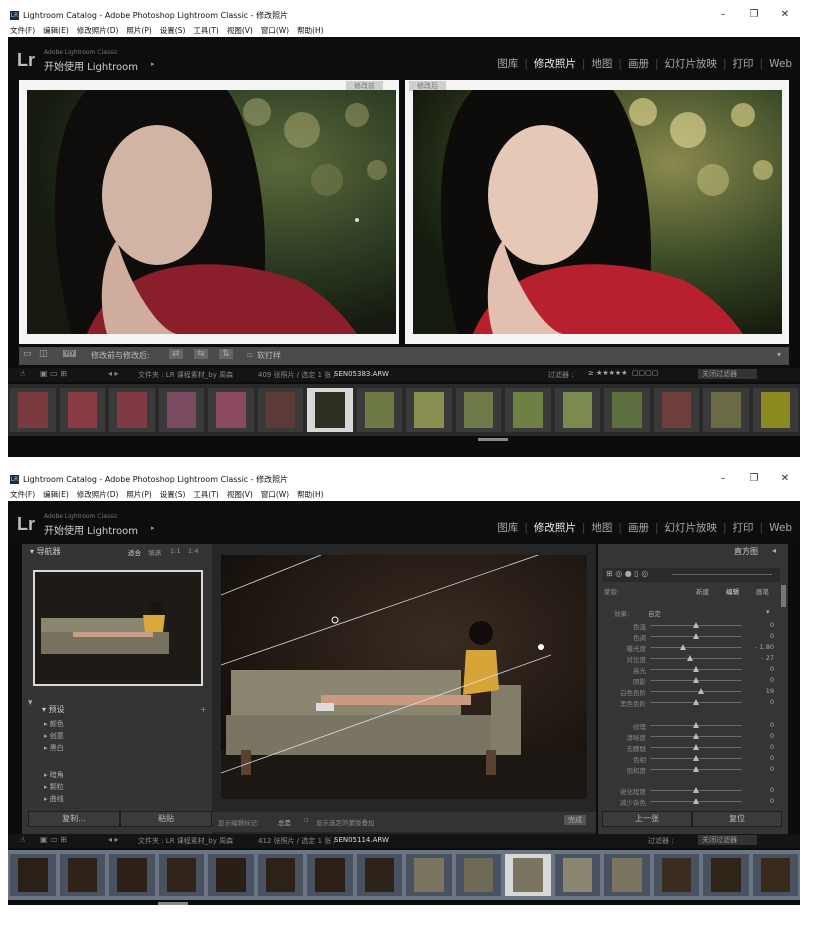 The image size is (817, 939). I want to click on filename: SEN05383.ARW, so click(361, 374).